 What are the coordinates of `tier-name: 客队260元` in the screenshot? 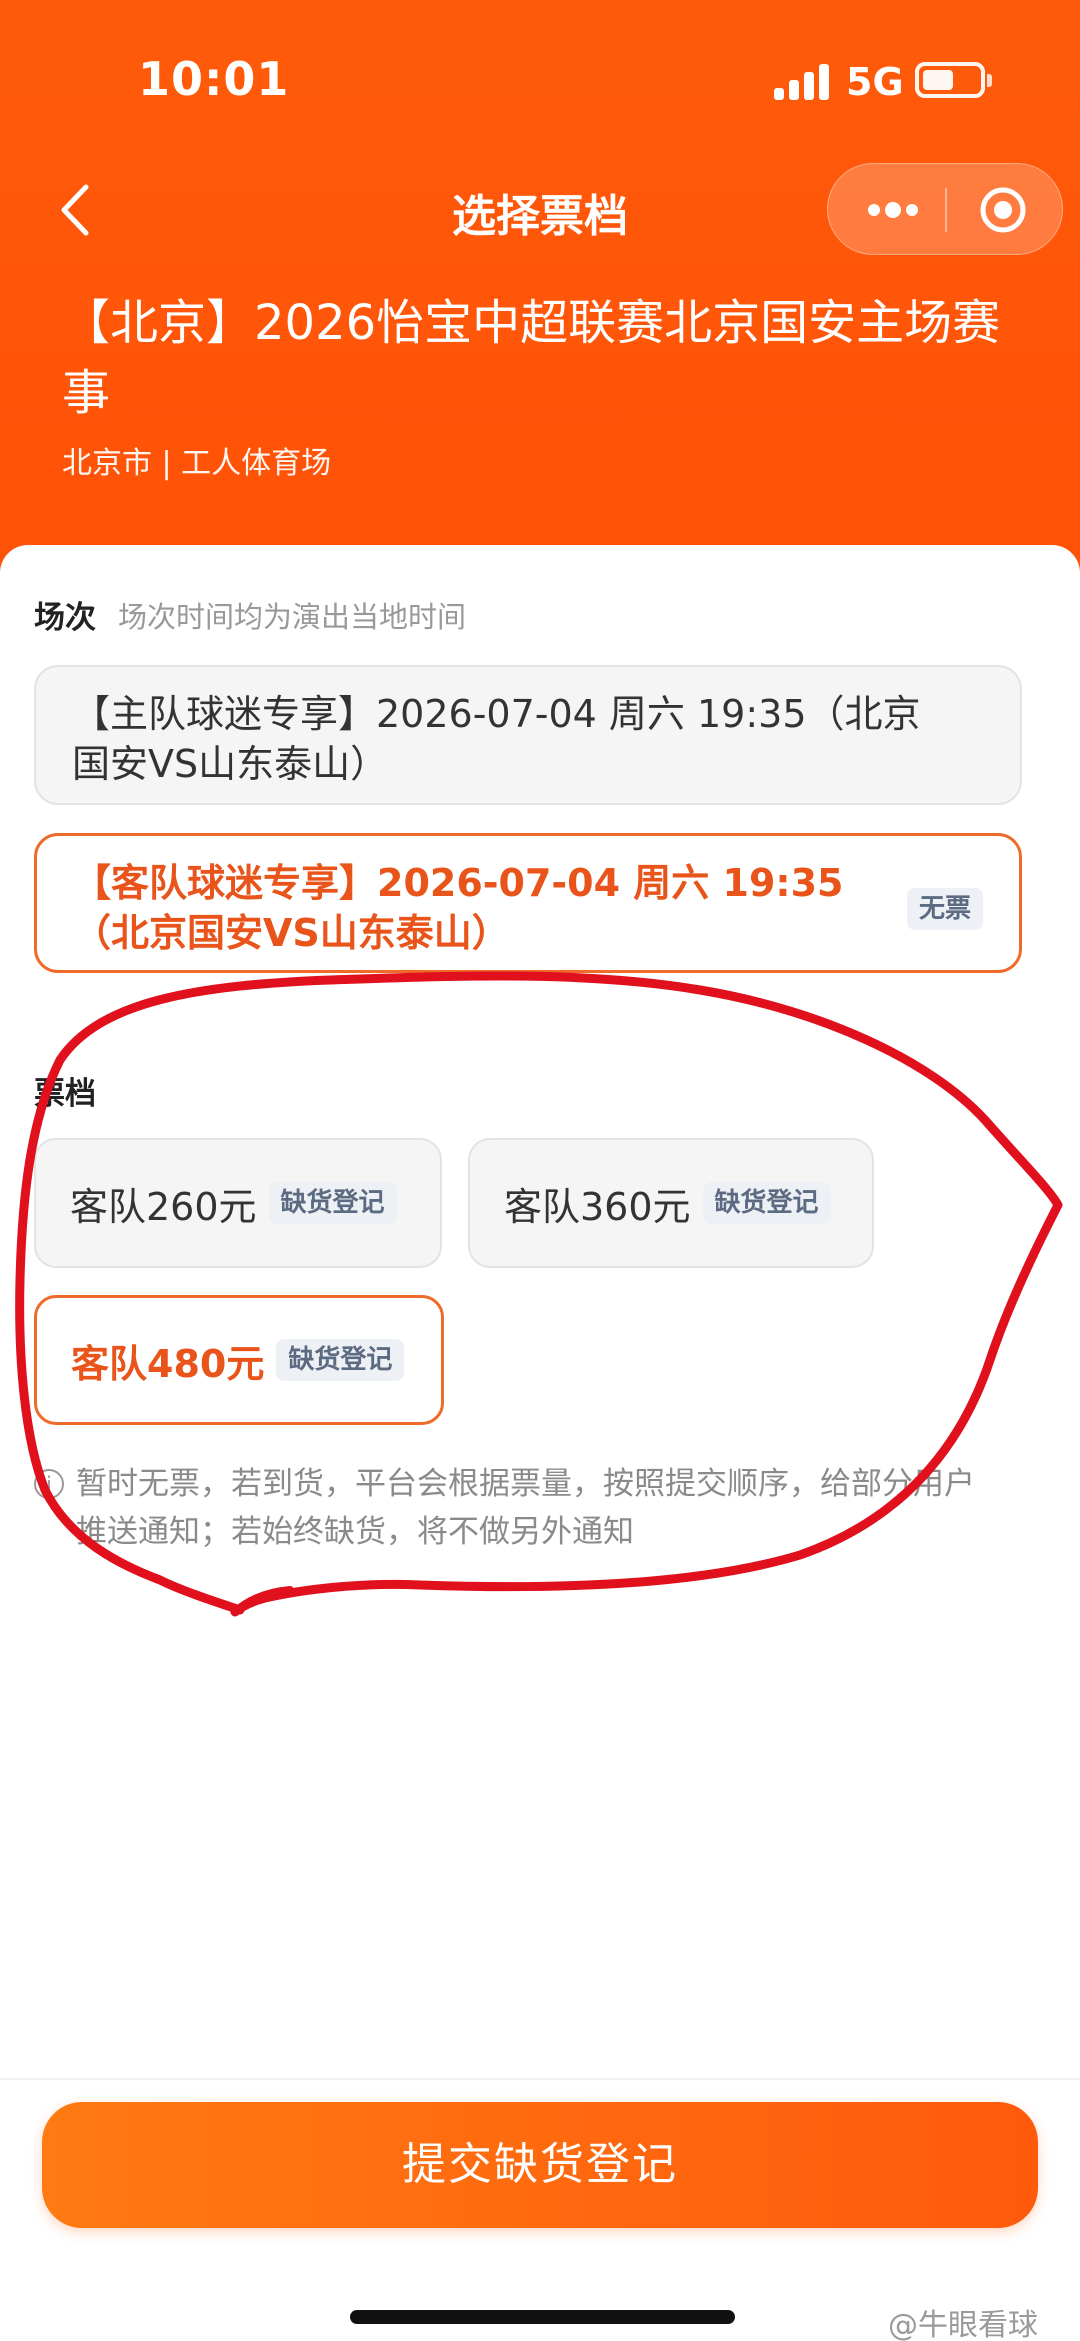 It's located at (163, 1206).